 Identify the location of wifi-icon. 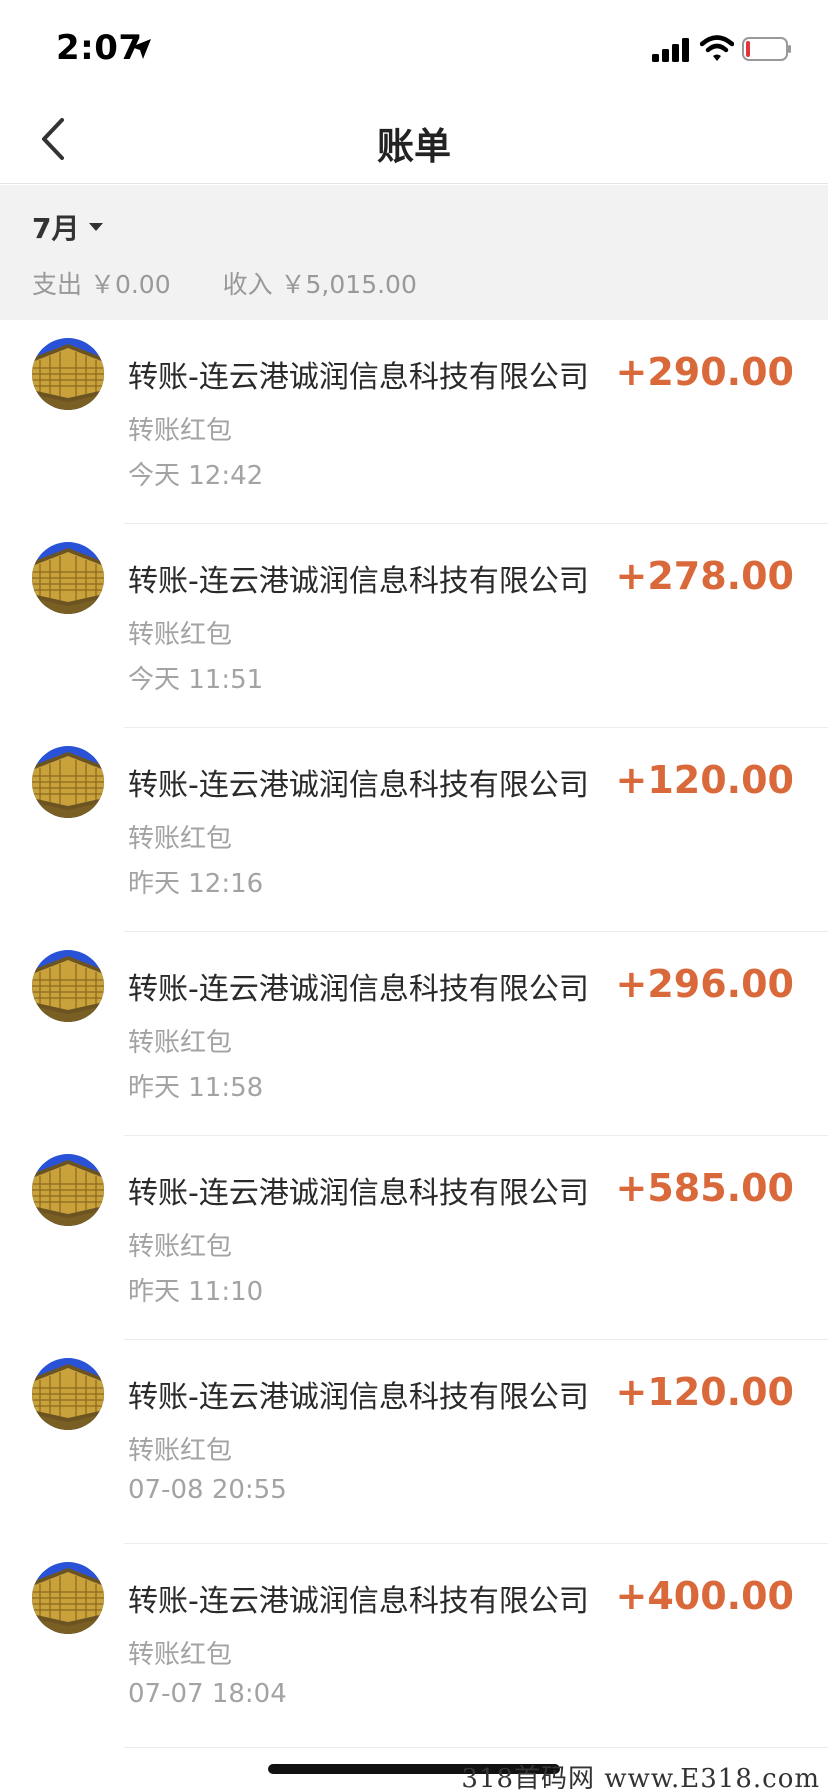
(717, 48).